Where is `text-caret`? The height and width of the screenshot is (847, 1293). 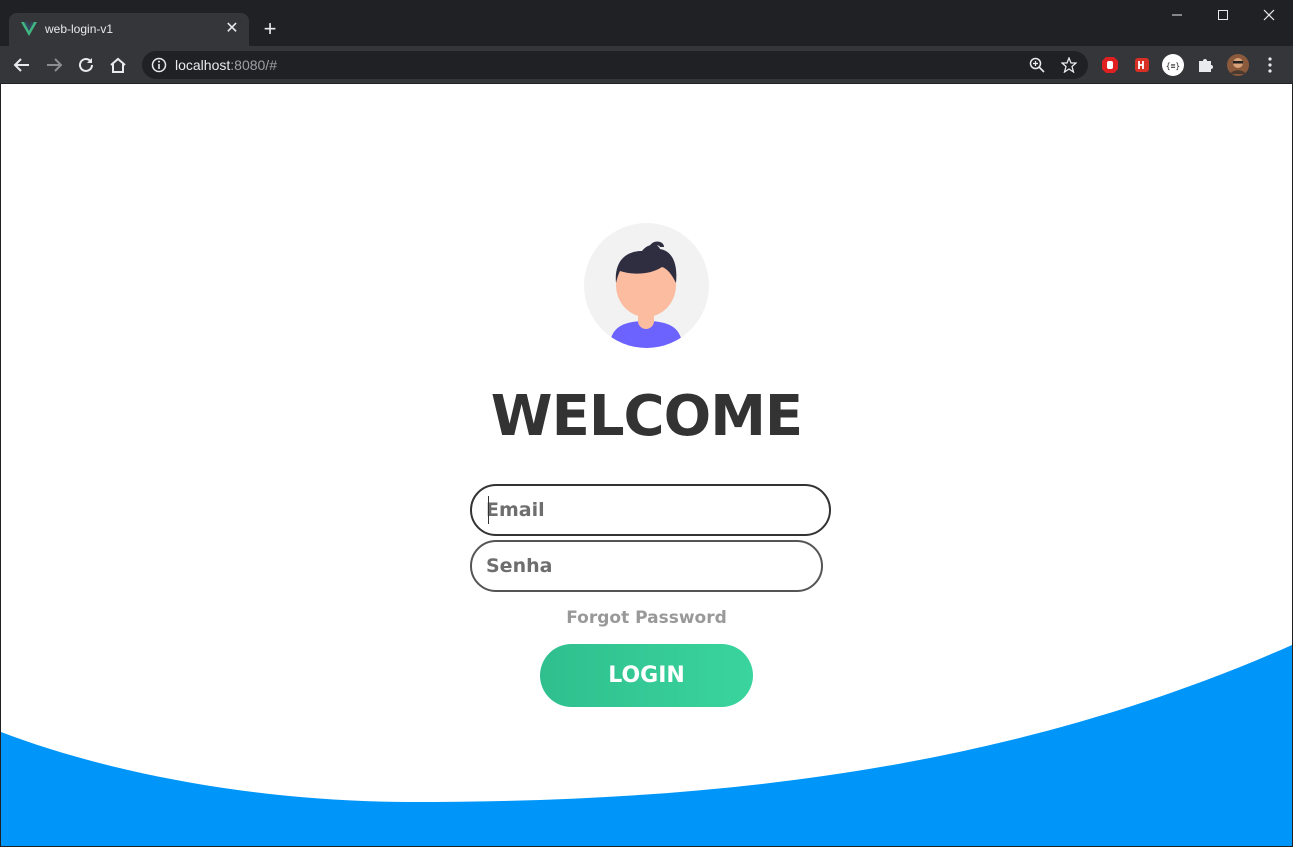 text-caret is located at coordinates (488, 510).